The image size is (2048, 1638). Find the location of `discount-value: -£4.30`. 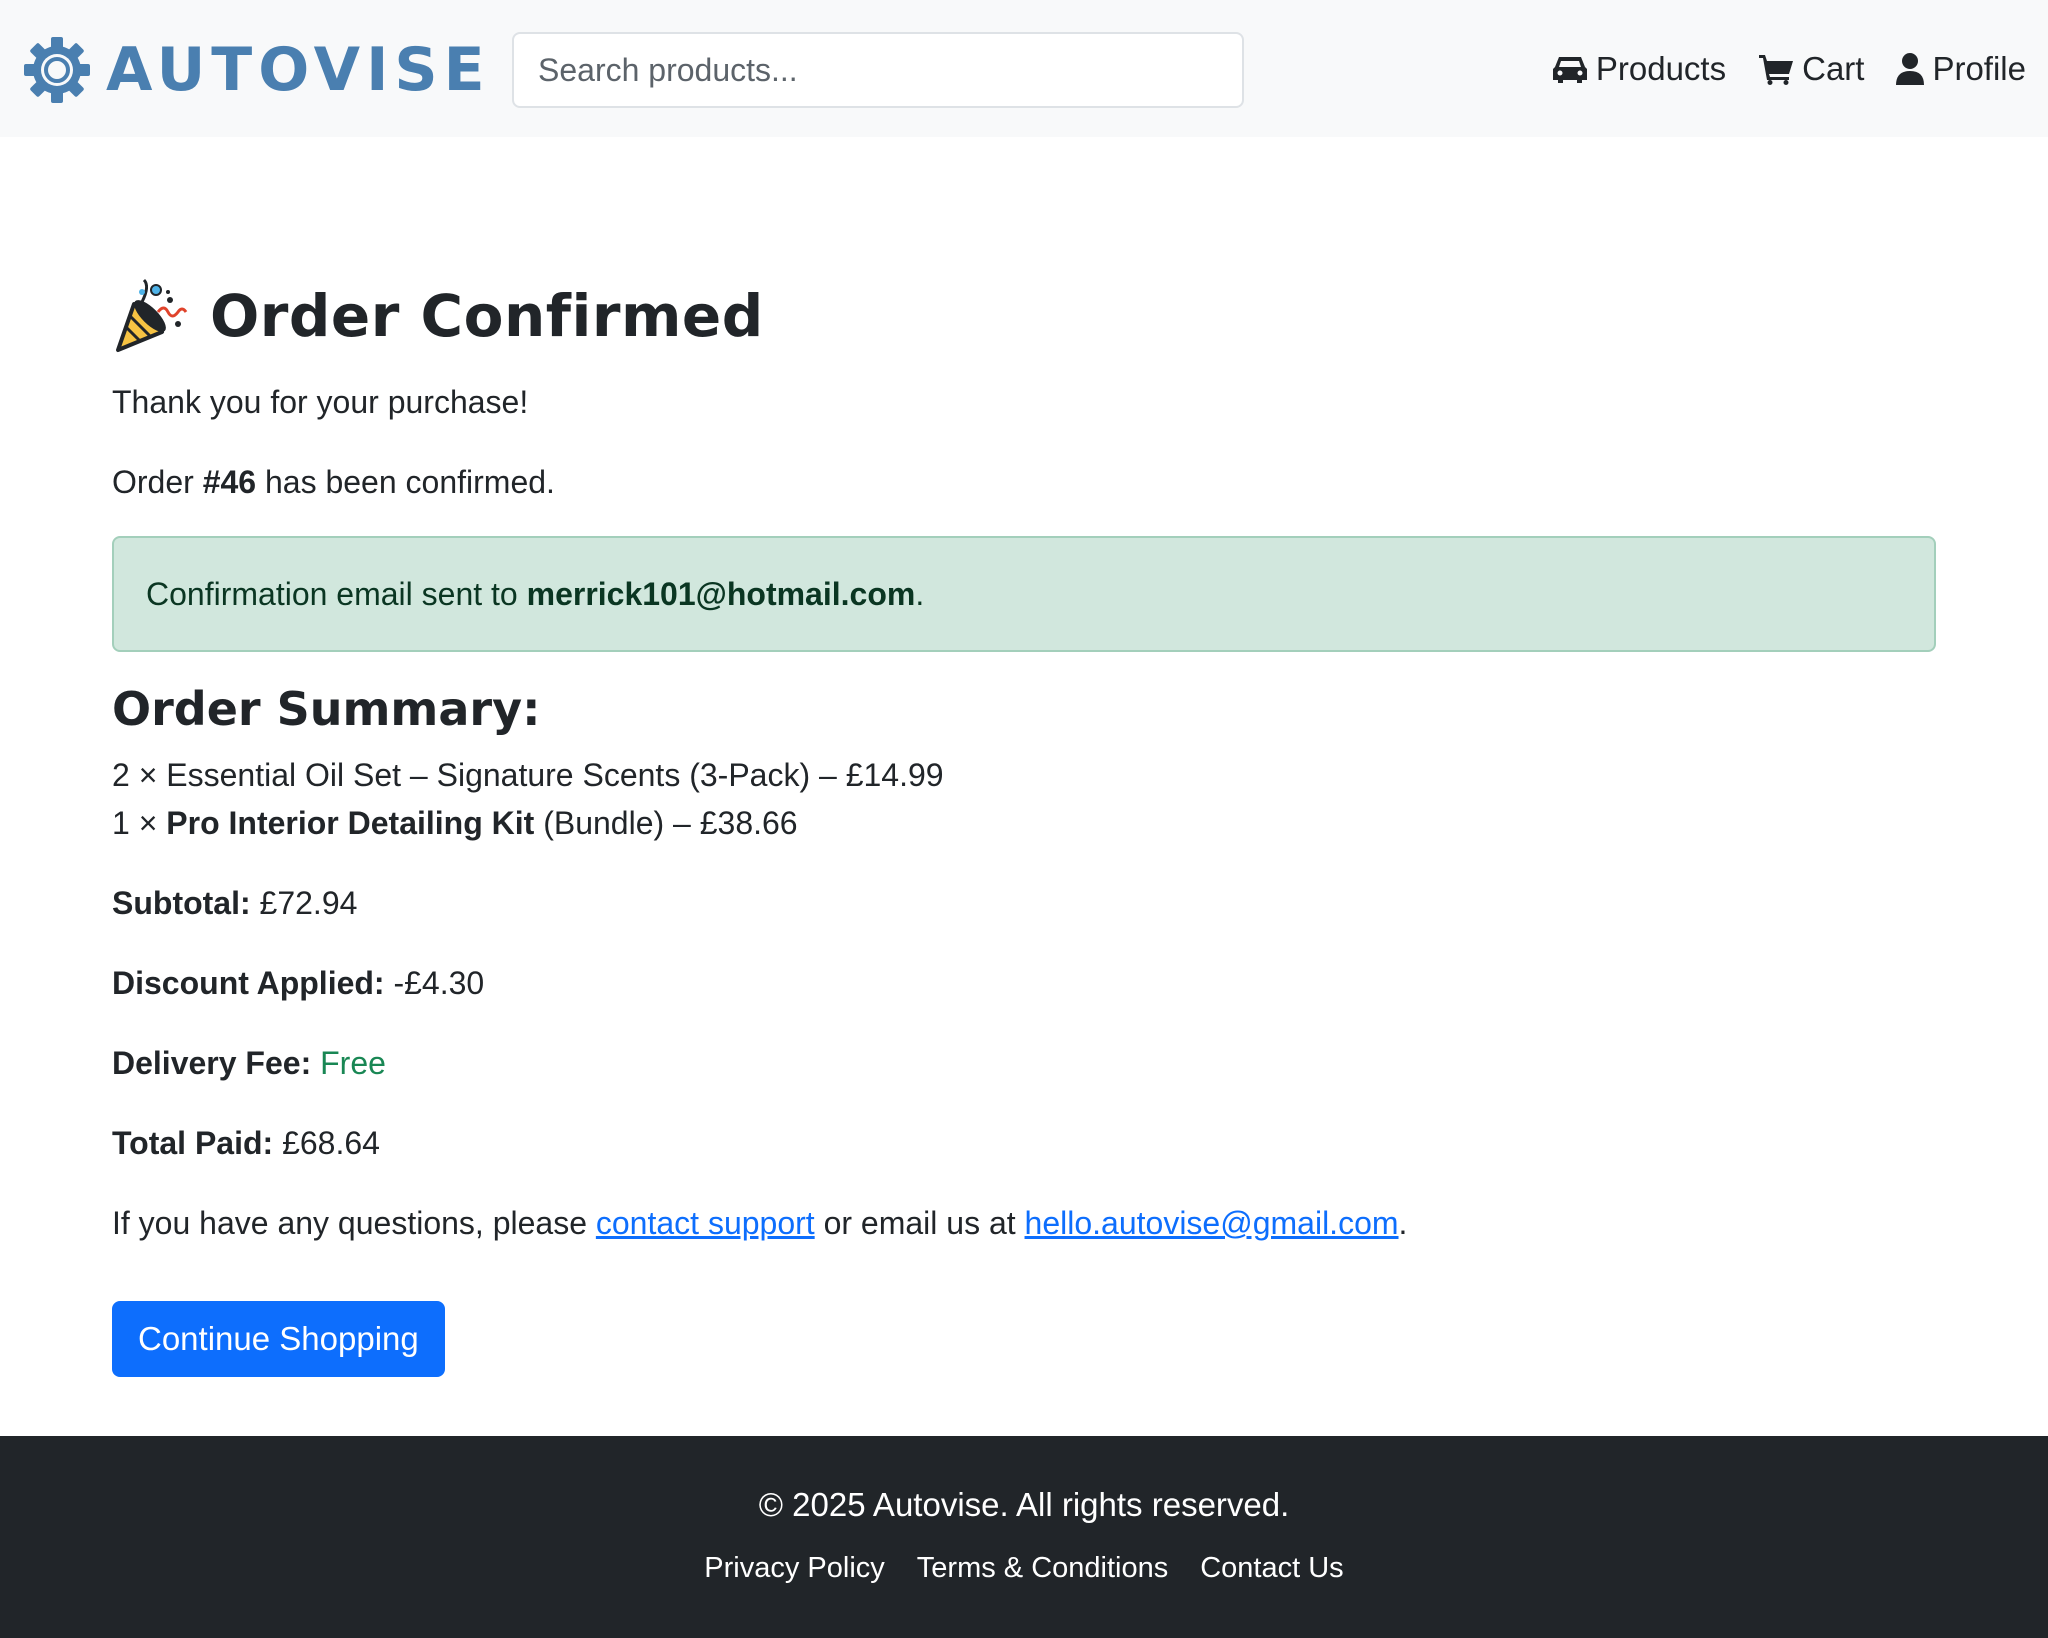

discount-value: -£4.30 is located at coordinates (434, 983).